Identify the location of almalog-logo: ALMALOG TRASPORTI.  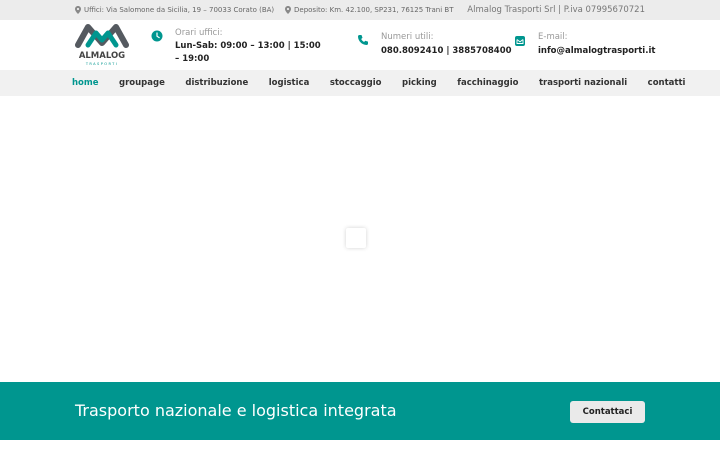
(102, 46).